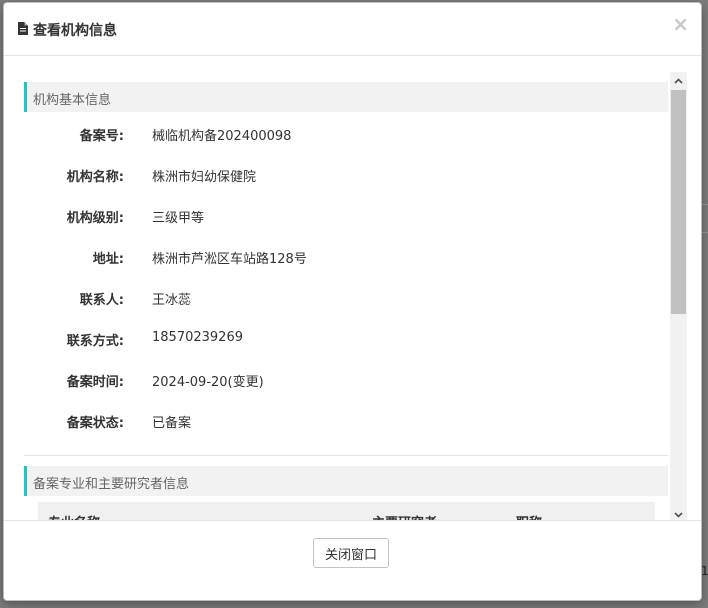  I want to click on document-icon, so click(23, 28).